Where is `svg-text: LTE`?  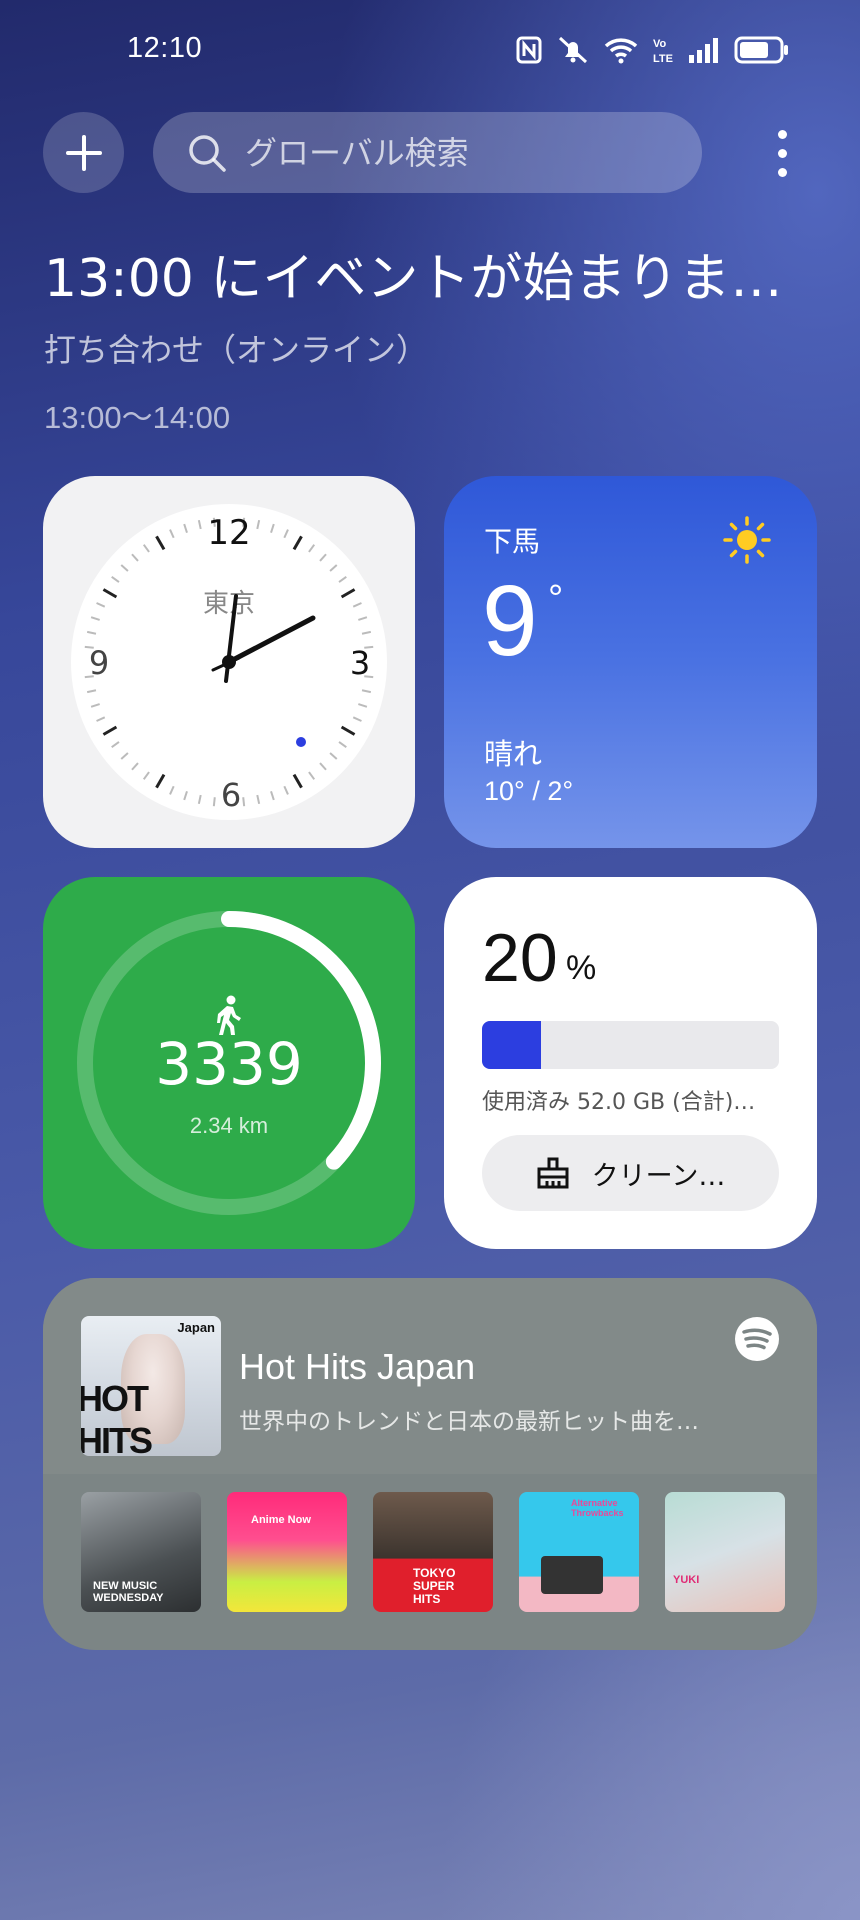
svg-text: LTE is located at coordinates (663, 59).